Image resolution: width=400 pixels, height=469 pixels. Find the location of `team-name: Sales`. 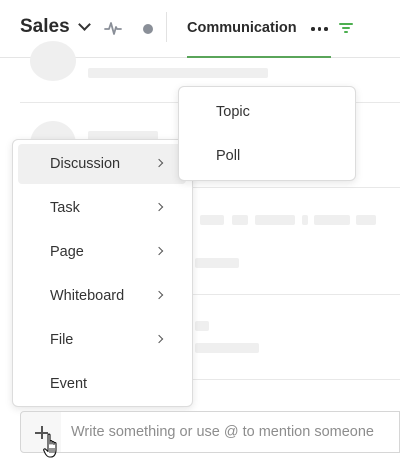

team-name: Sales is located at coordinates (45, 26).